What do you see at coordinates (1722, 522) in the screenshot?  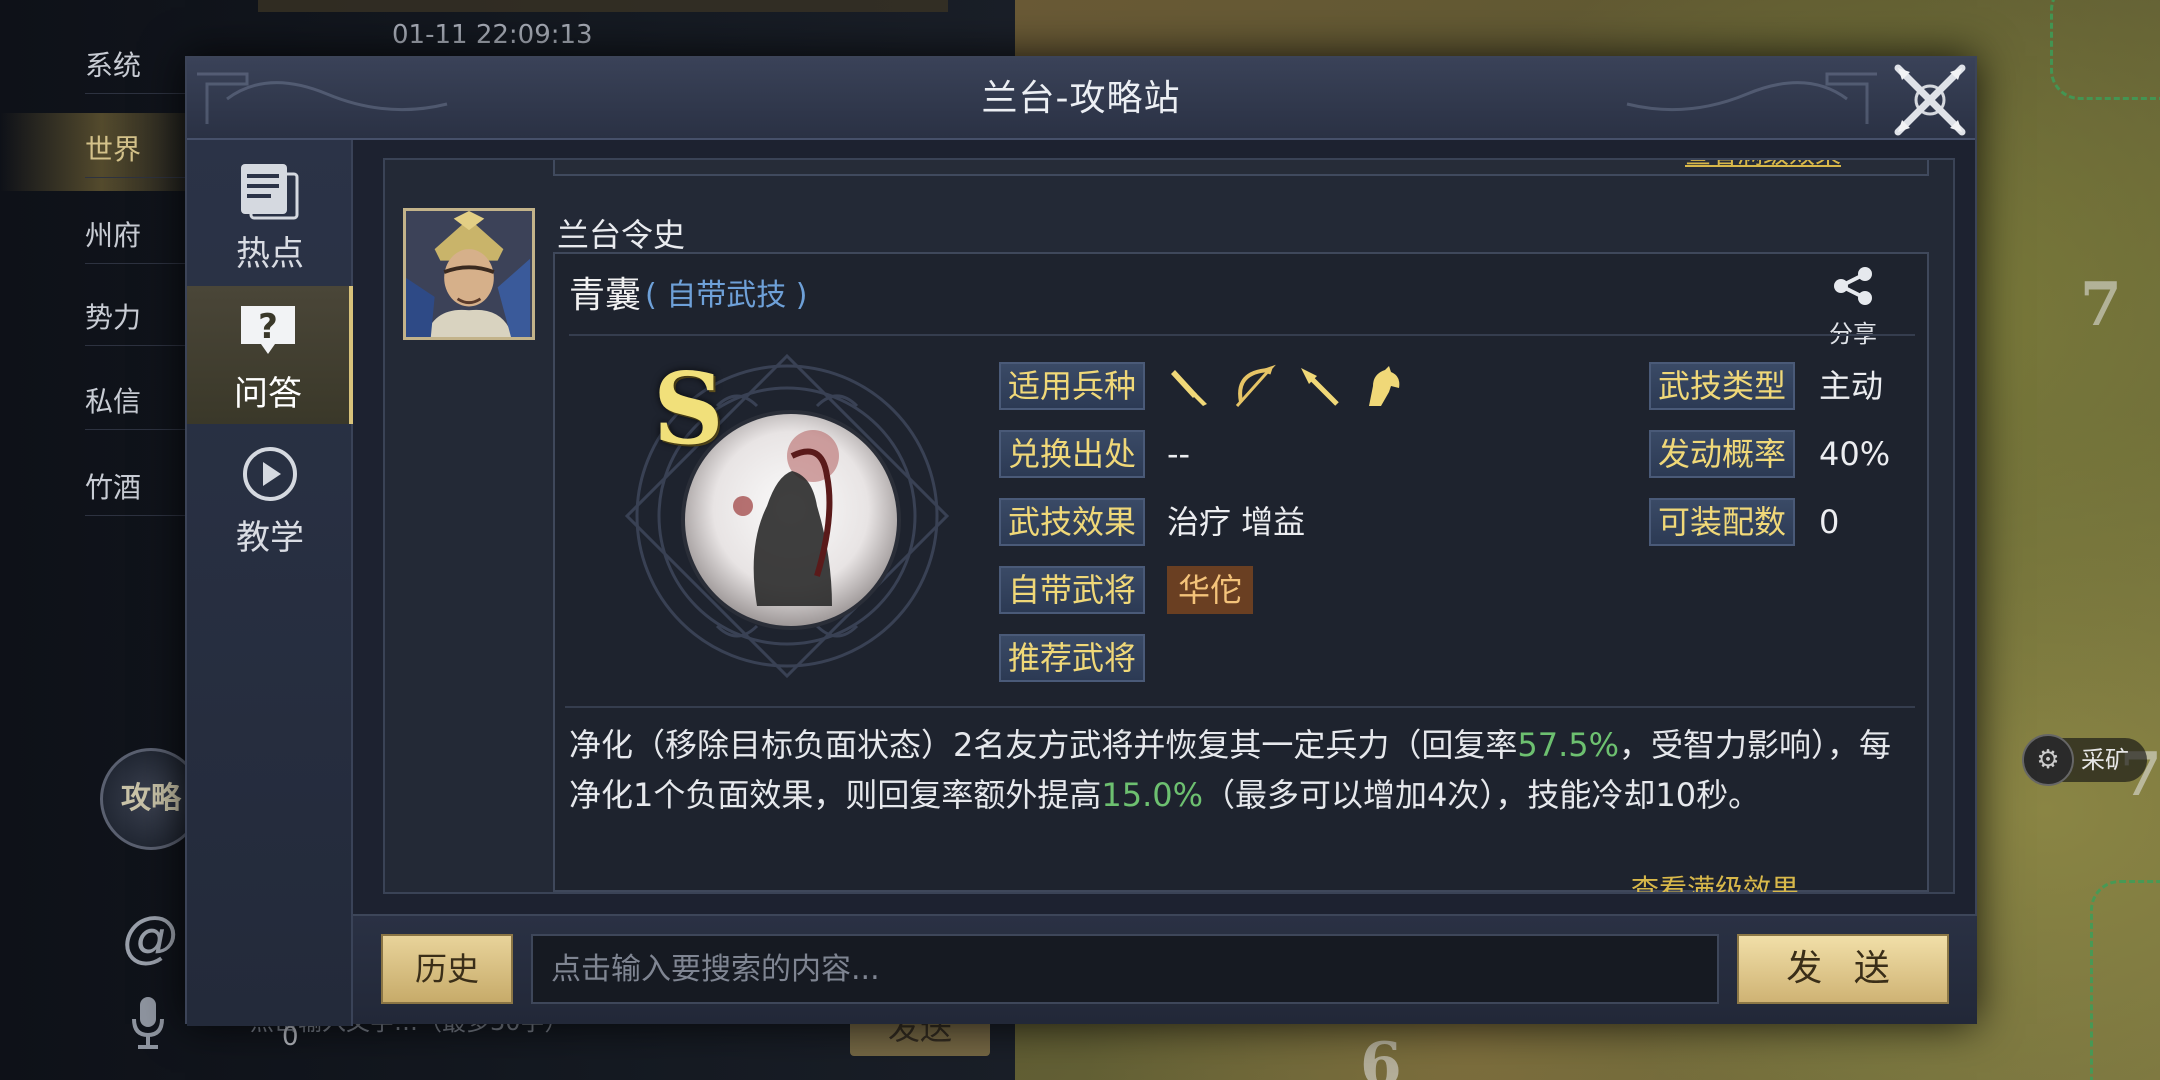 I see `equip-count-key: 可装配数` at bounding box center [1722, 522].